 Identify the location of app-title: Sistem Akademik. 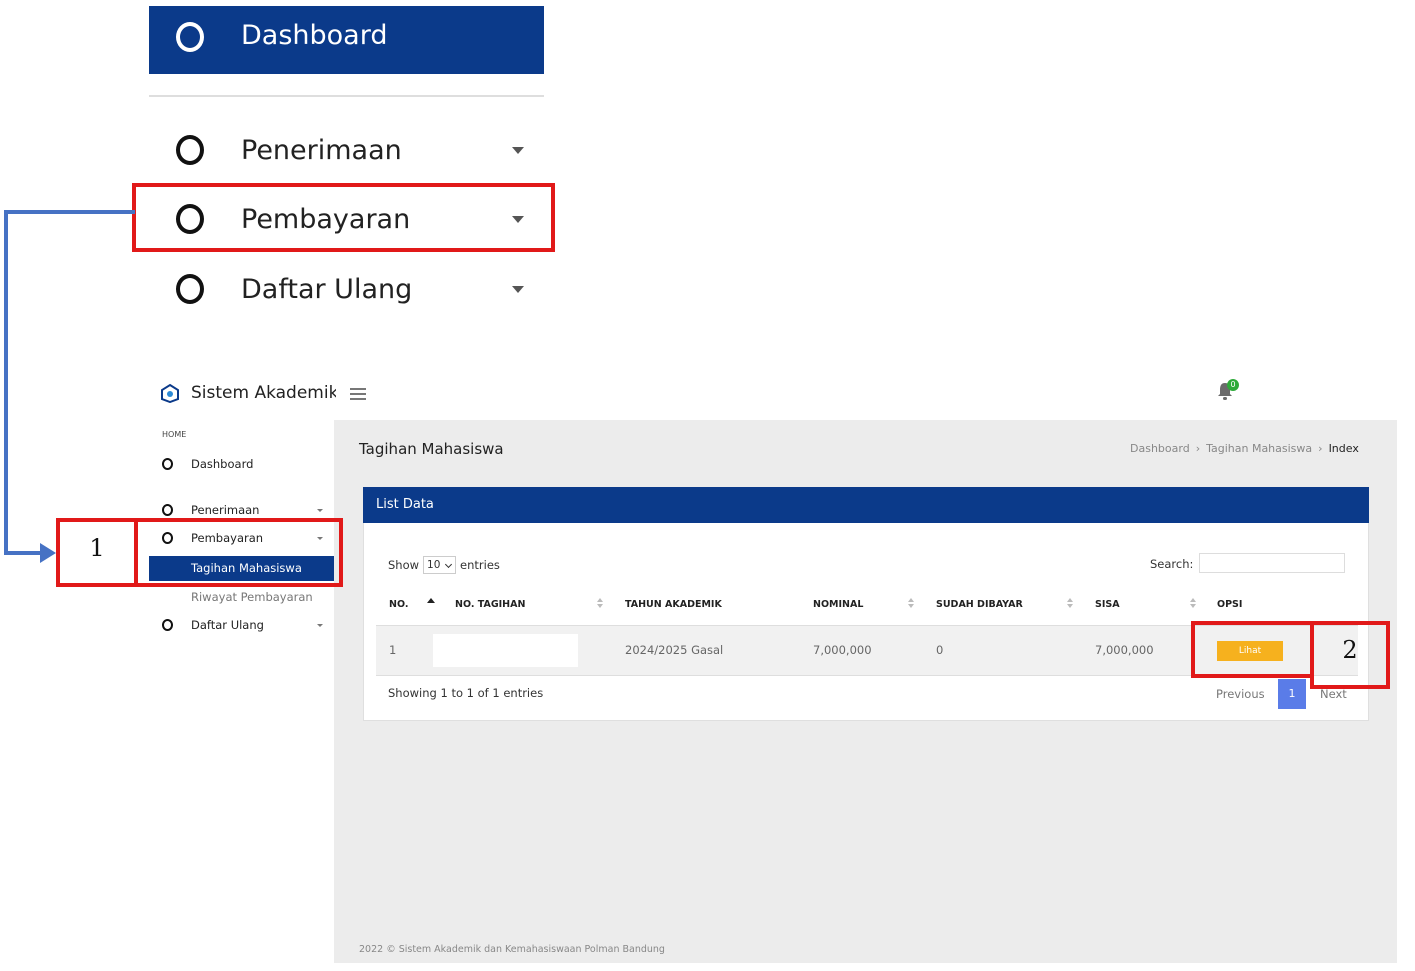
(263, 393).